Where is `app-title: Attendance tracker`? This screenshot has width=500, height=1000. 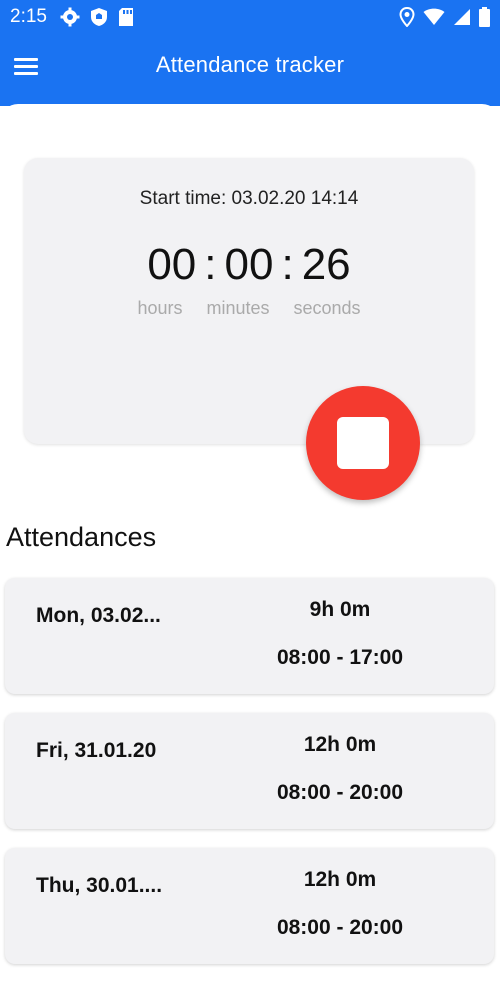 app-title: Attendance tracker is located at coordinates (250, 64).